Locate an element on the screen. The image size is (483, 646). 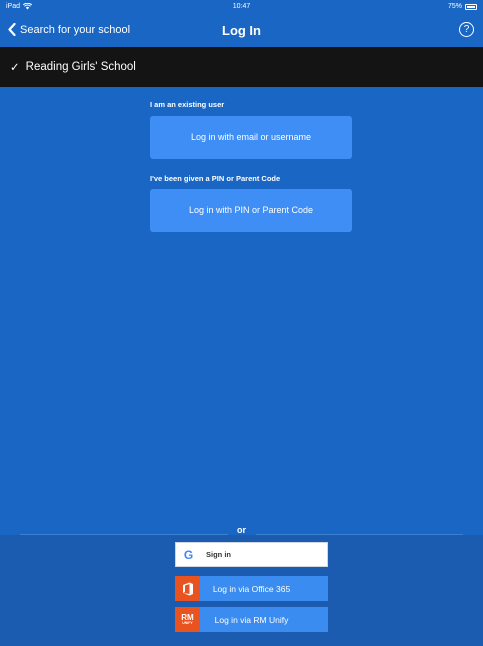
status-time: 10:47 is located at coordinates (241, 6).